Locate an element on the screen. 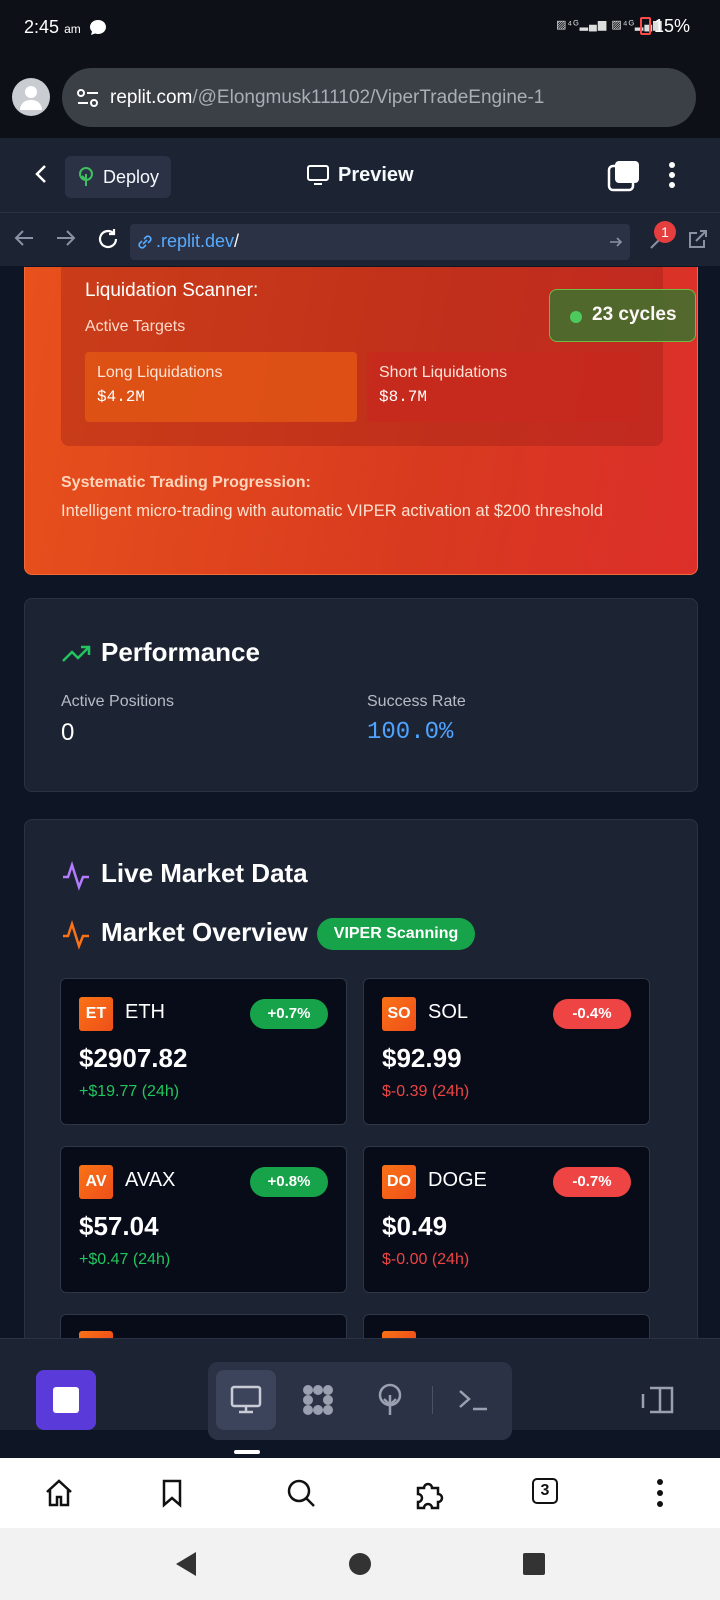  browser-bottom-bar is located at coordinates (360, 1493).